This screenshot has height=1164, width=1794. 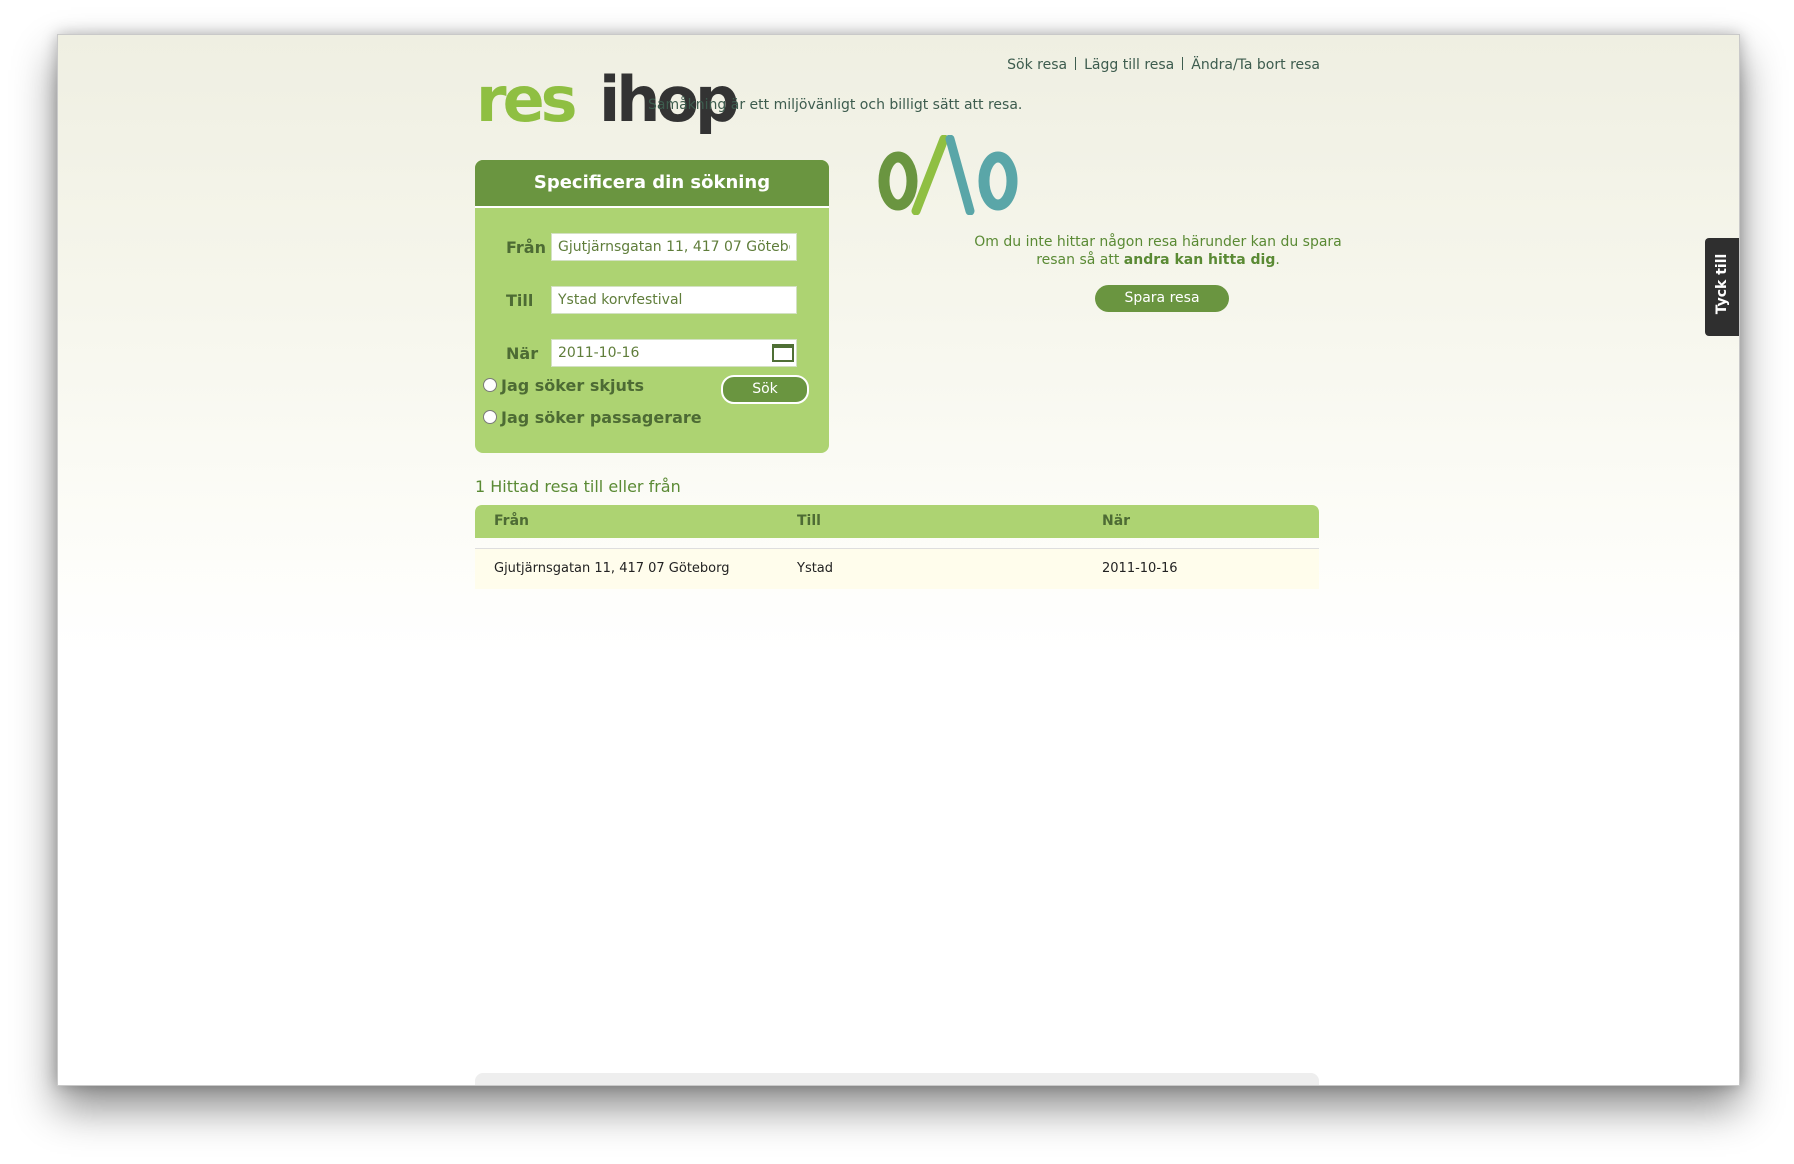 I want to click on radio-ride, so click(x=490, y=385).